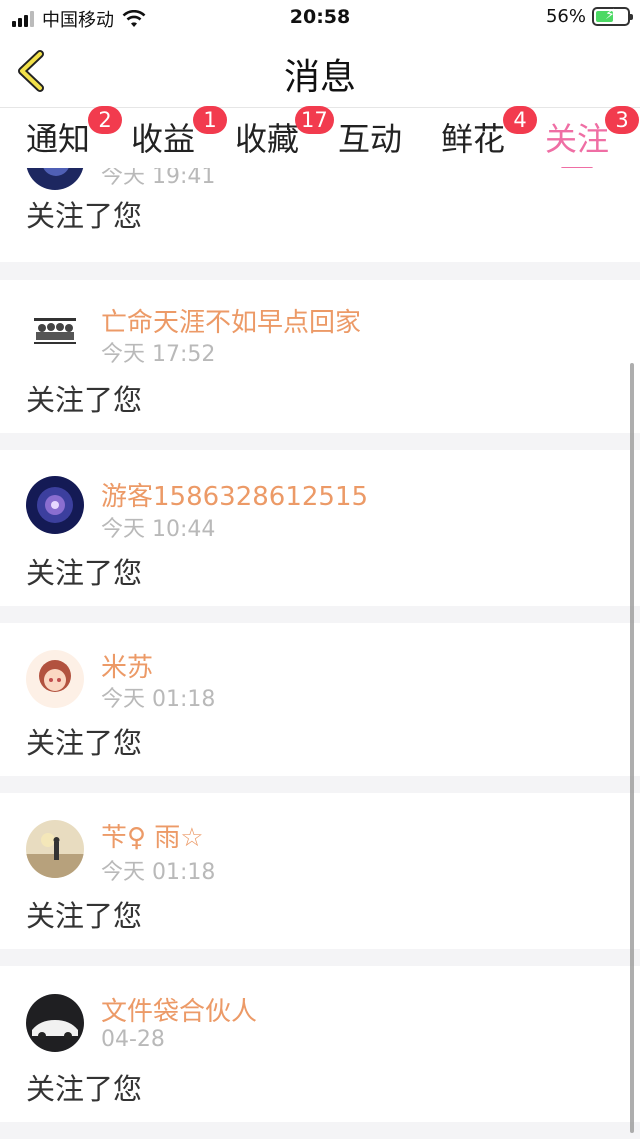  I want to click on username: 苄♀ 雨☆, so click(152, 838).